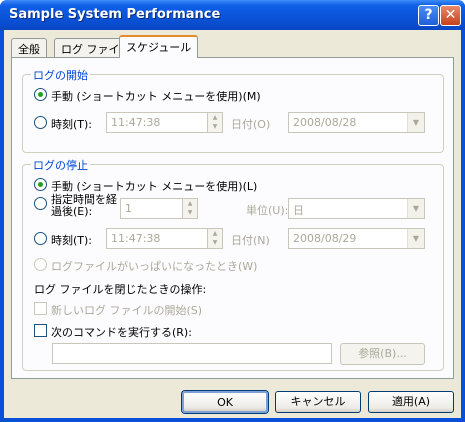 The width and height of the screenshot is (465, 422). Describe the element at coordinates (428, 15) in the screenshot. I see `help-button: ?` at that location.